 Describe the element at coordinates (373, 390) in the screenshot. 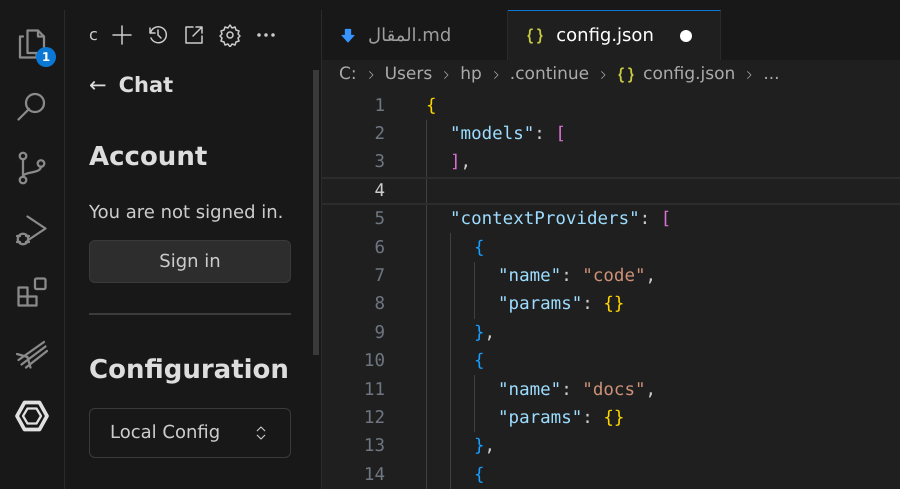

I see `line-number: 11` at that location.